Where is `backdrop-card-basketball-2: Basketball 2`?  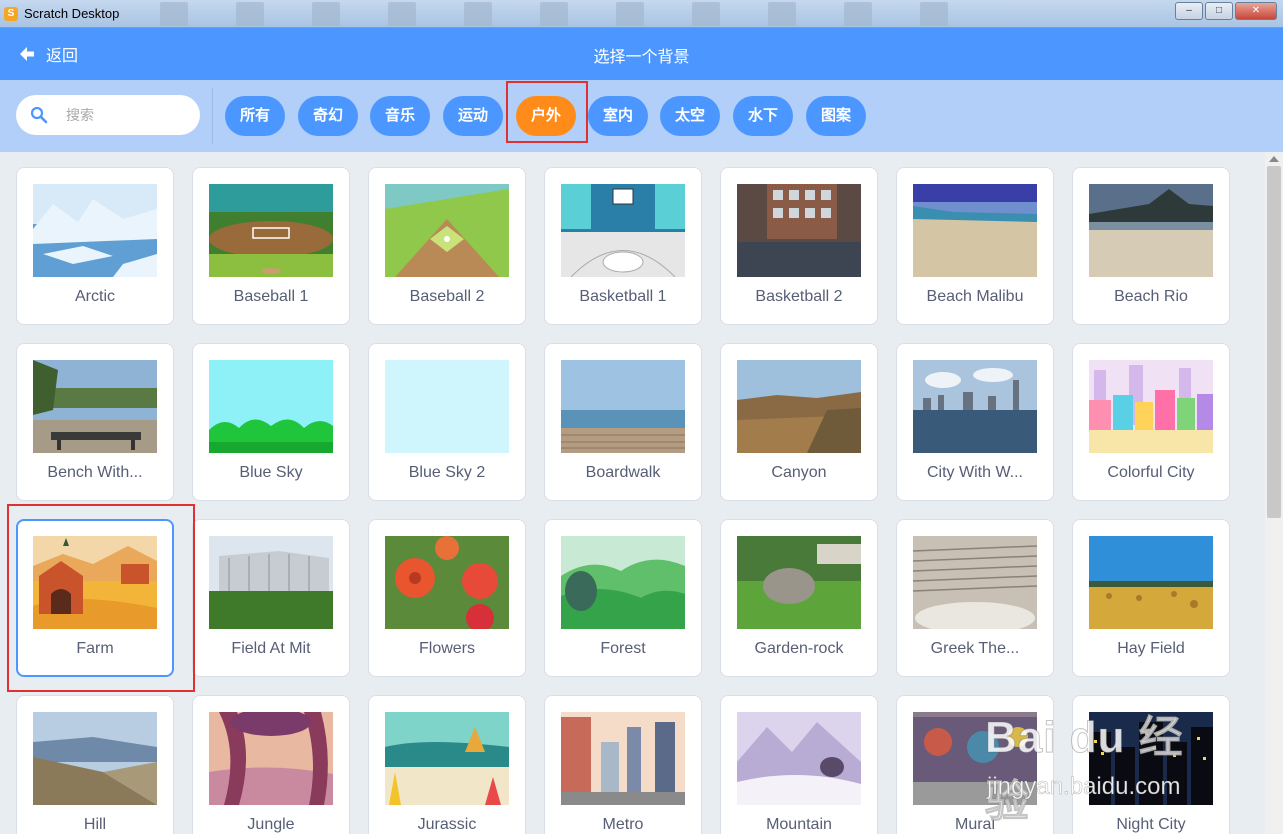
backdrop-card-basketball-2: Basketball 2 is located at coordinates (799, 246).